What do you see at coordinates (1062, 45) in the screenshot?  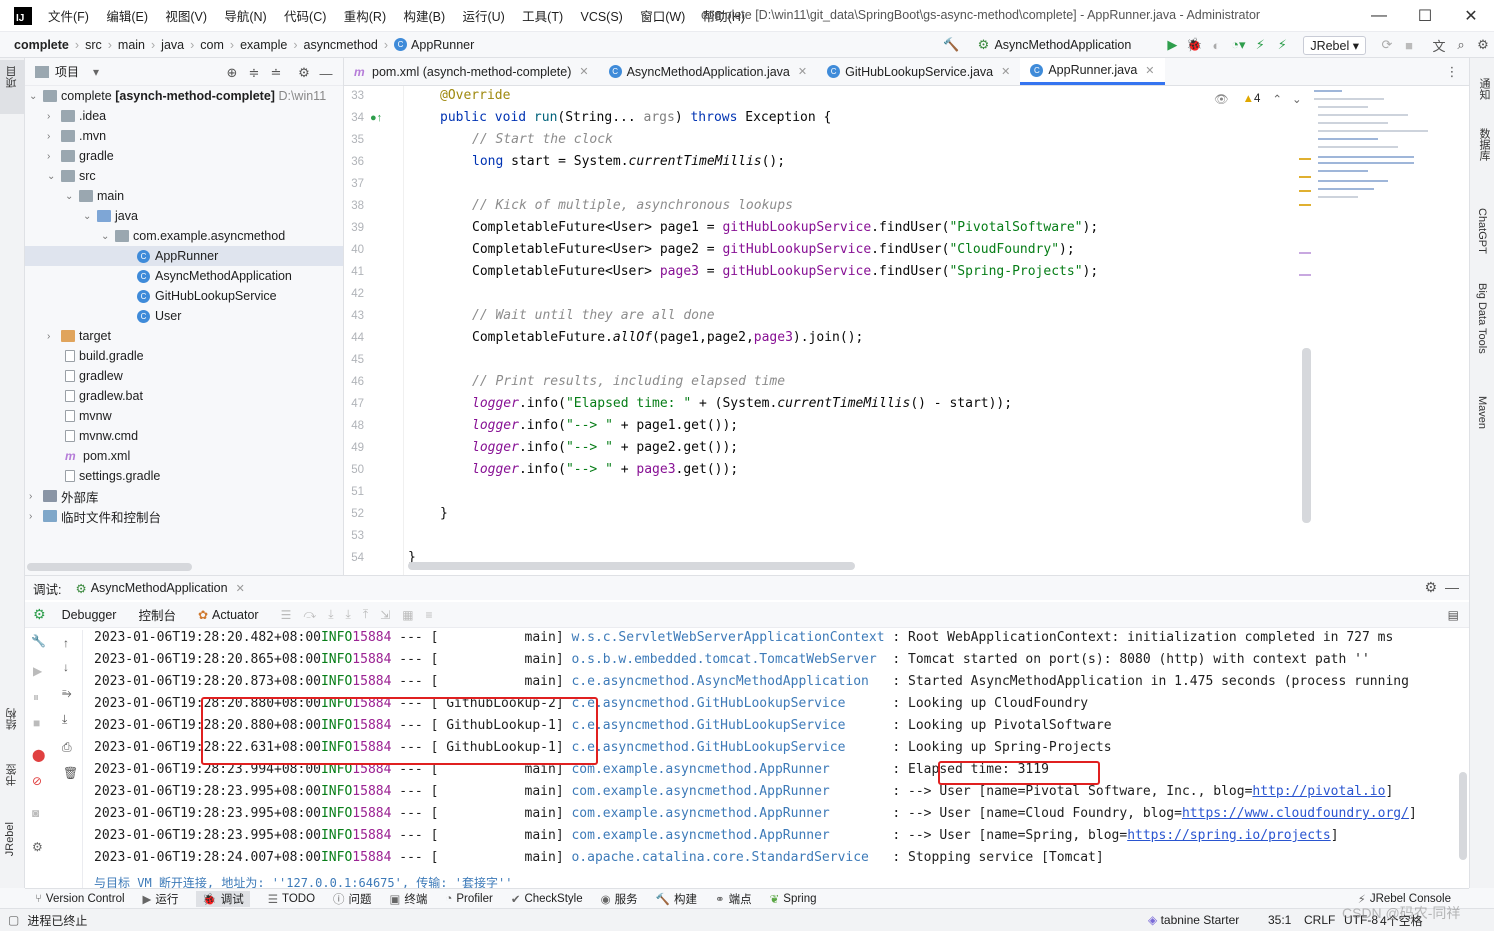 I see `run-config-select: AsyncMethodApplication` at bounding box center [1062, 45].